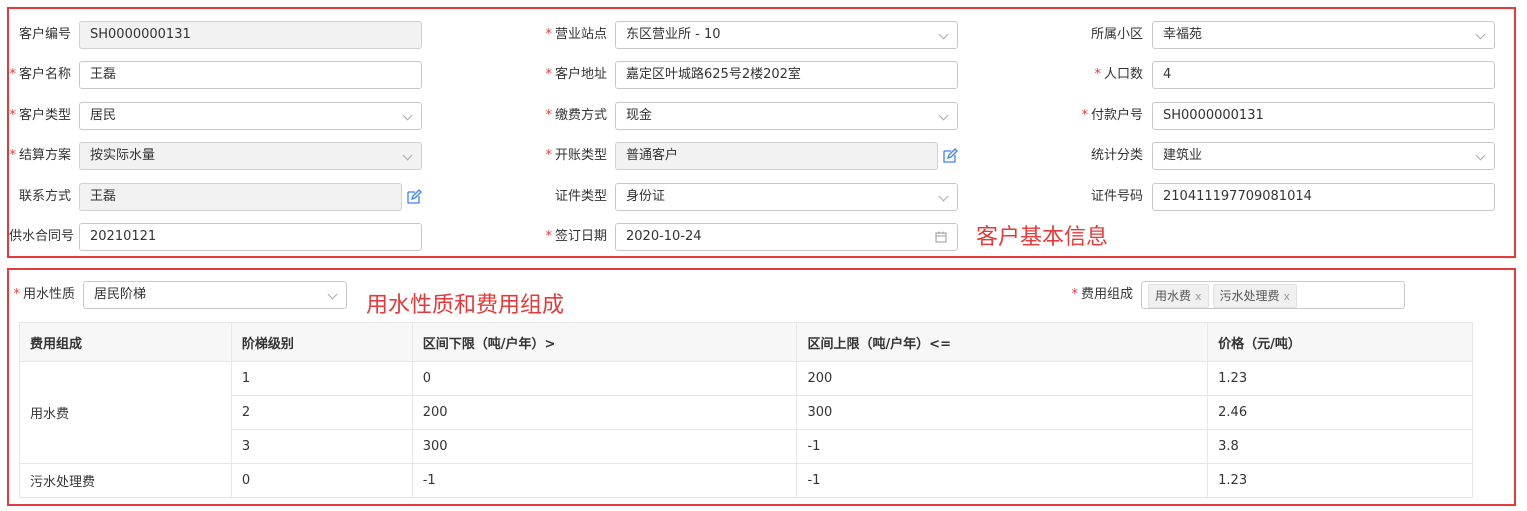 The height and width of the screenshot is (511, 1527). Describe the element at coordinates (941, 237) in the screenshot. I see `calendar-icon` at that location.